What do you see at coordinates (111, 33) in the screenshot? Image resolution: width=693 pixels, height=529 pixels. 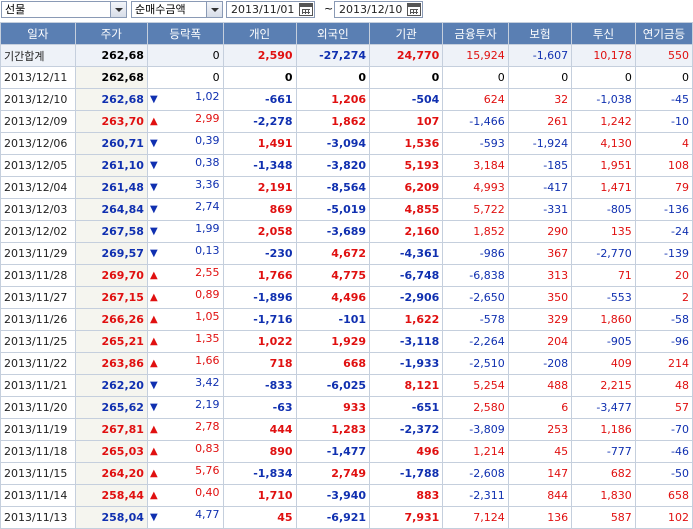 I see `column-header: 주가` at bounding box center [111, 33].